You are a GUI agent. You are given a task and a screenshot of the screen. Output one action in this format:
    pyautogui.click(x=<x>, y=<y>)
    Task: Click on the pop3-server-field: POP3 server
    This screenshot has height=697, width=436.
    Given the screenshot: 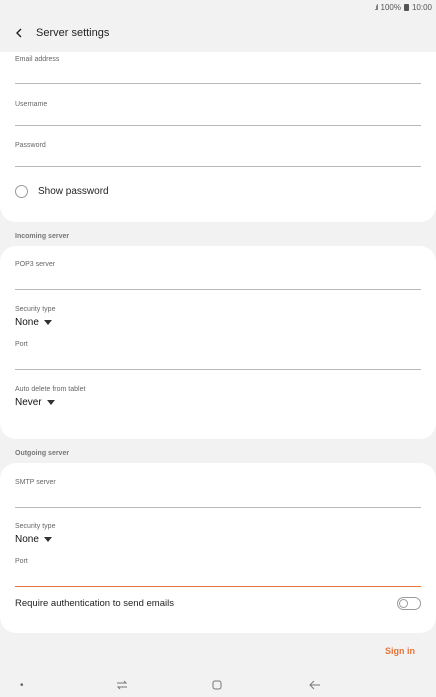 What is the action you would take?
    pyautogui.click(x=218, y=268)
    